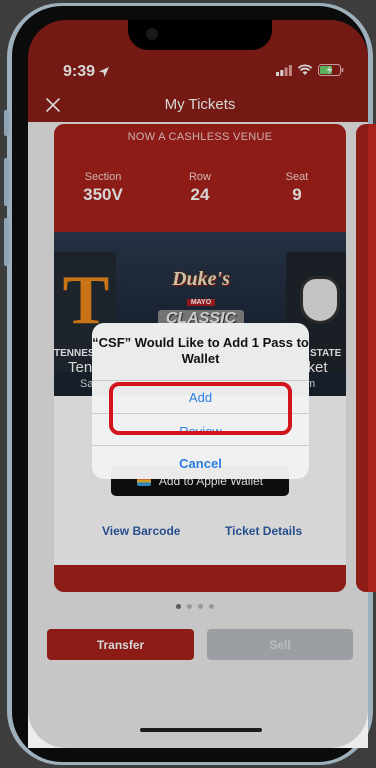 Image resolution: width=376 pixels, height=768 pixels. I want to click on front-camera, so click(152, 34).